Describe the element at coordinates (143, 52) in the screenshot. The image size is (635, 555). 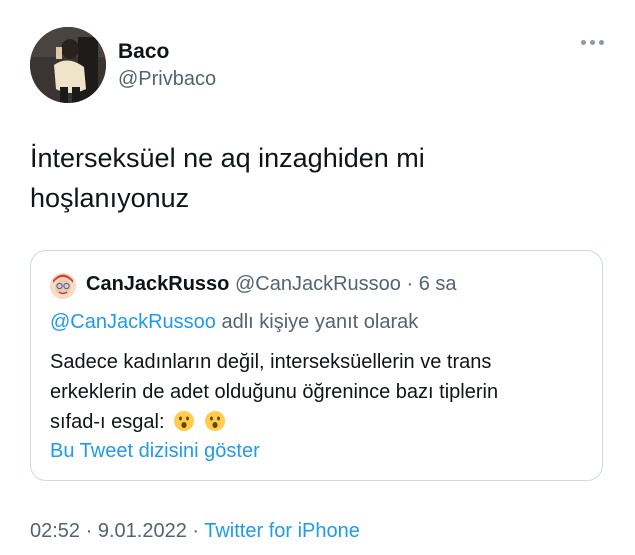
I see `author-name: Baco` at that location.